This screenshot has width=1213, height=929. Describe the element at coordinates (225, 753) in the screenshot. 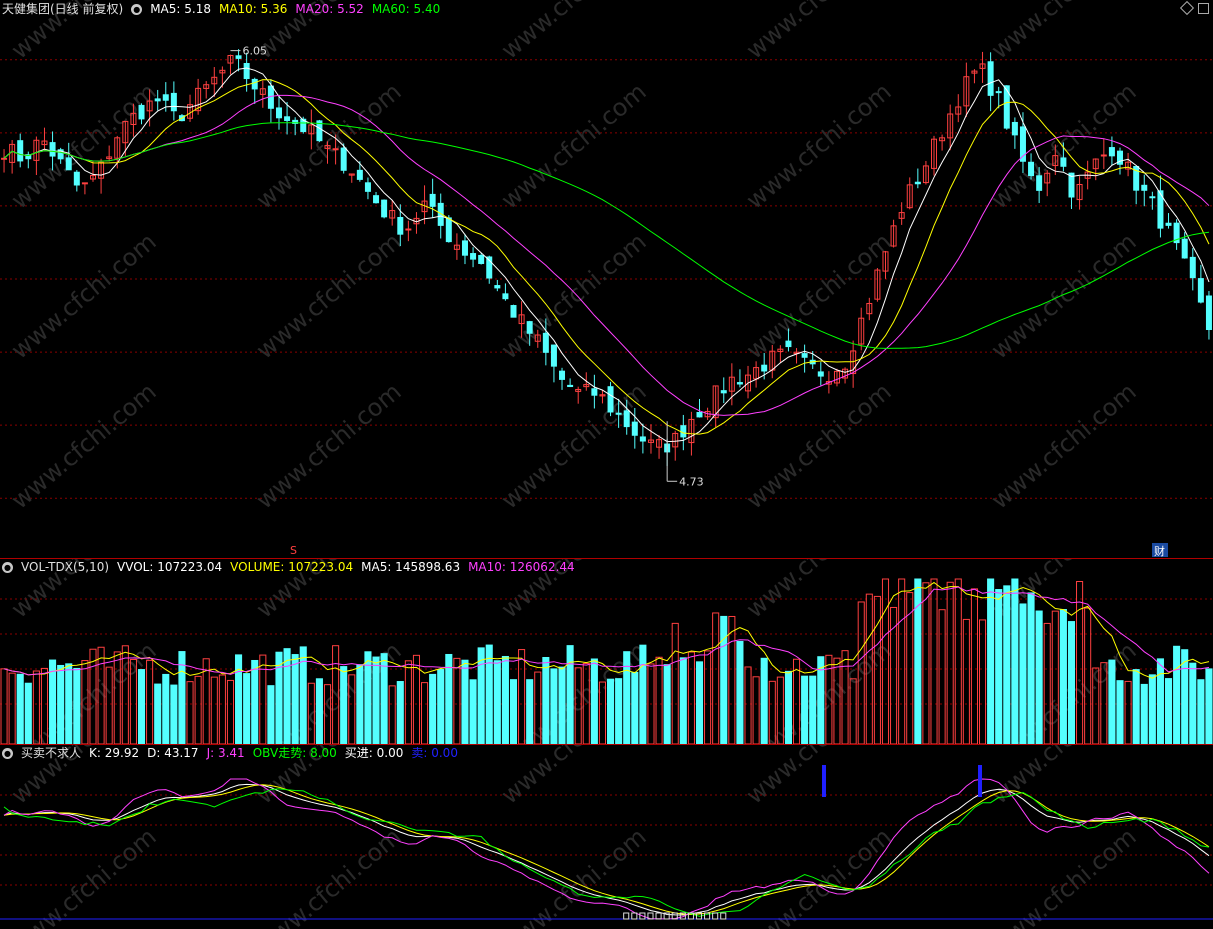

I see `indicator-value-label: J: 3.41` at that location.